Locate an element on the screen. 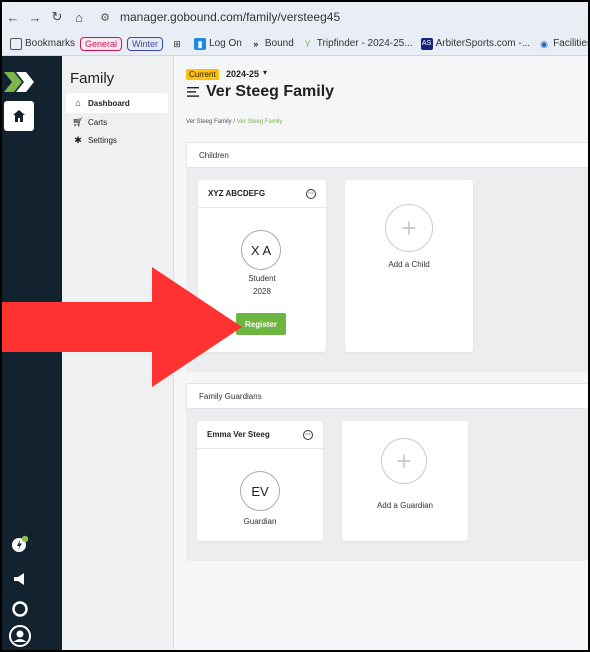 This screenshot has height=652, width=590. bound-icon: » is located at coordinates (256, 43).